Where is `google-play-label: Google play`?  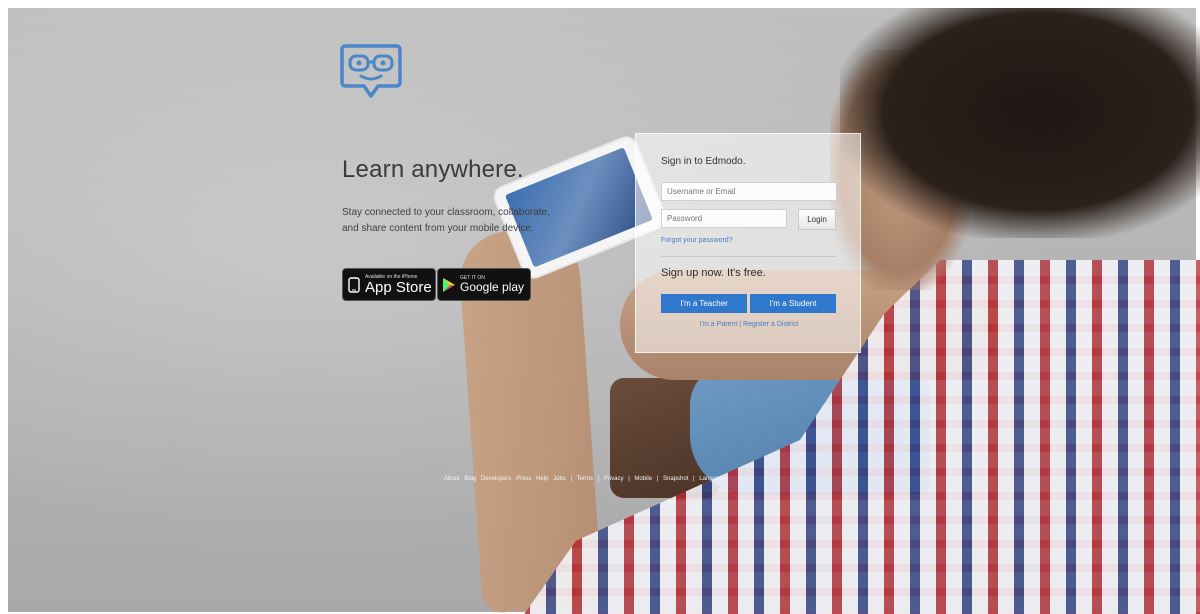
google-play-label: Google play is located at coordinates (492, 287).